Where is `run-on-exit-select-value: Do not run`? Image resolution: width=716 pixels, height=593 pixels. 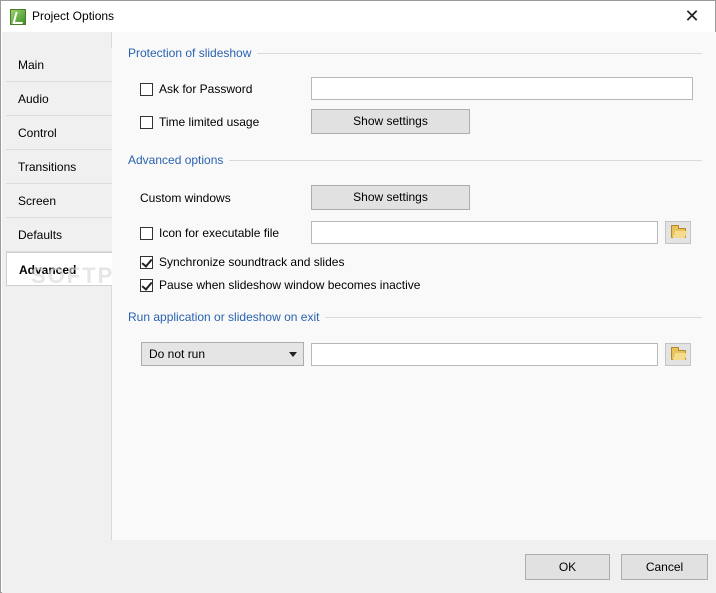
run-on-exit-select-value: Do not run is located at coordinates (177, 354).